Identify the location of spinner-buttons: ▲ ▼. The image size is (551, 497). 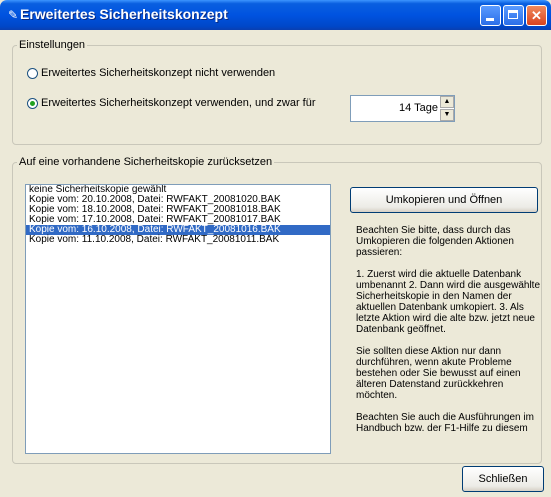
(447, 108).